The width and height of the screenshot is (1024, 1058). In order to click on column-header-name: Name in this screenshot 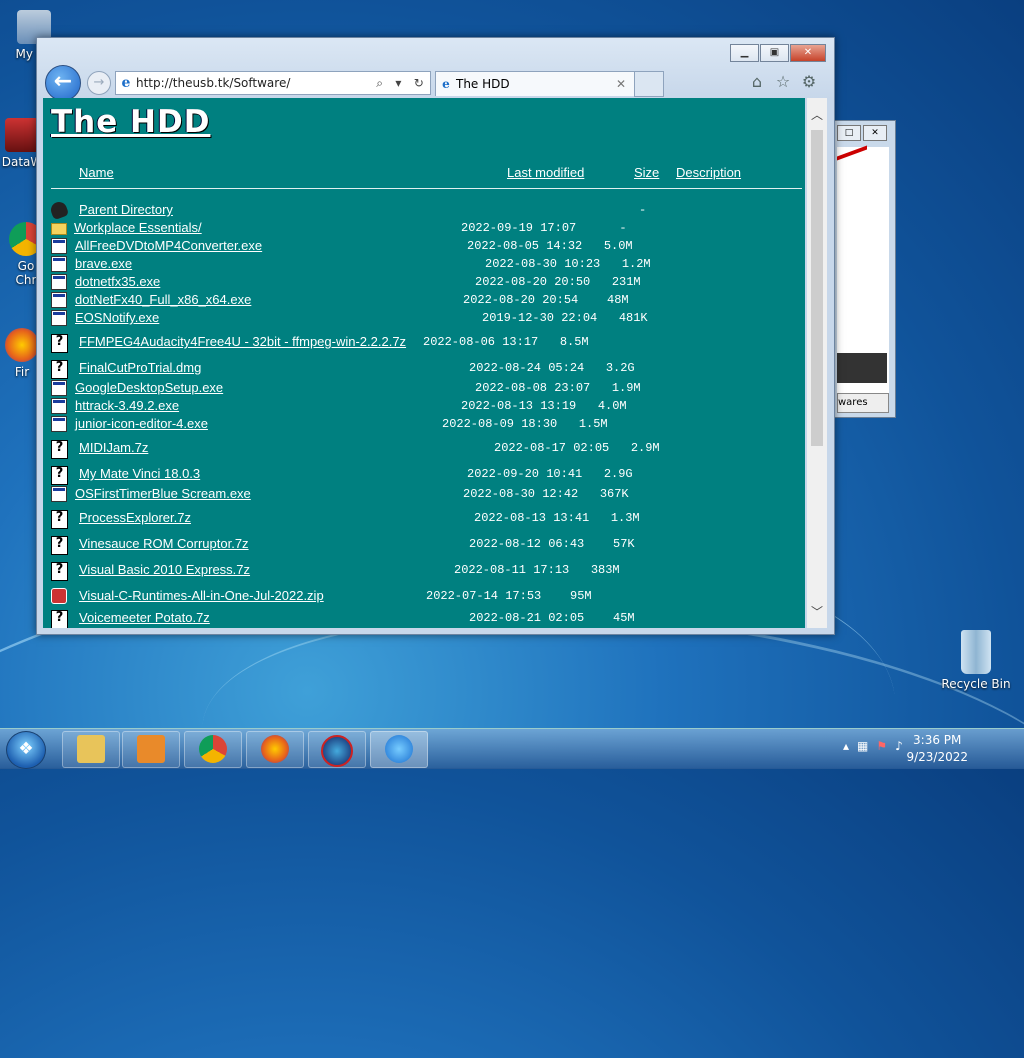, I will do `click(96, 172)`.